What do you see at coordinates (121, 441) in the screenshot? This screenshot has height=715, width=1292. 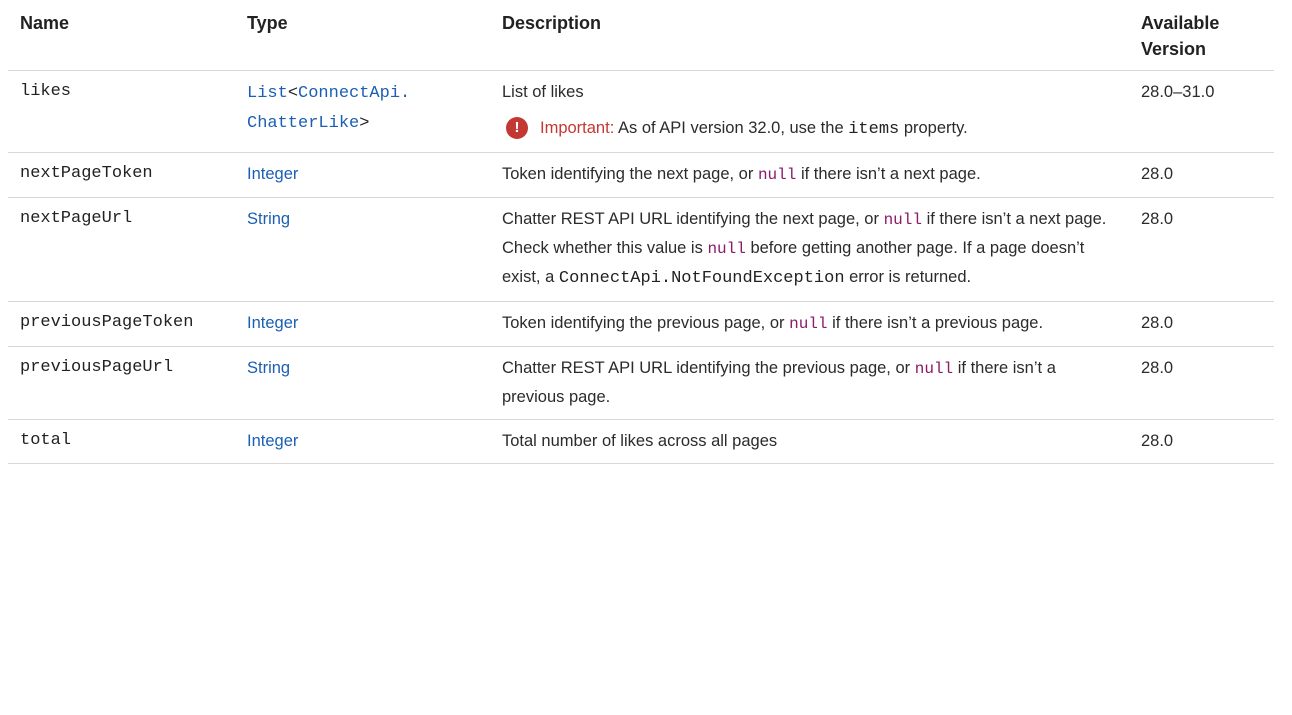 I see `property-name: total` at bounding box center [121, 441].